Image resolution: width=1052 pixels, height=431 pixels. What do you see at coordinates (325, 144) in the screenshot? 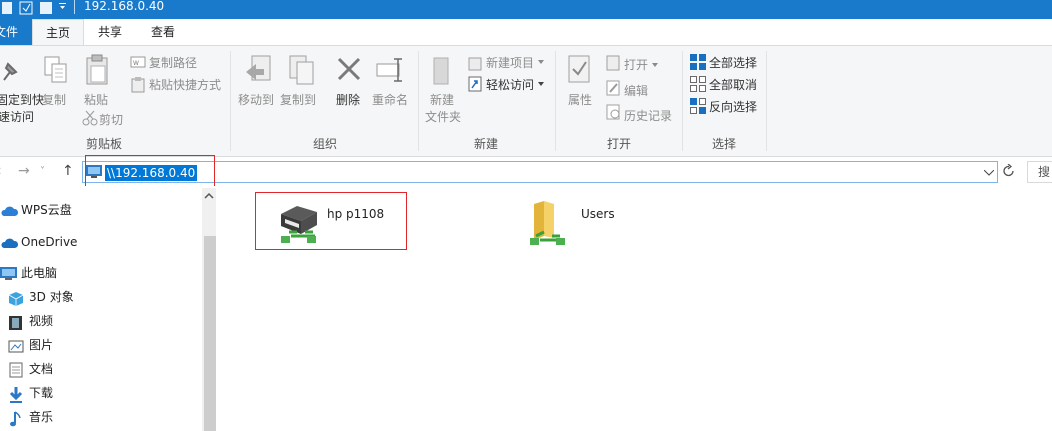
I see `organize-group-label: 组织` at bounding box center [325, 144].